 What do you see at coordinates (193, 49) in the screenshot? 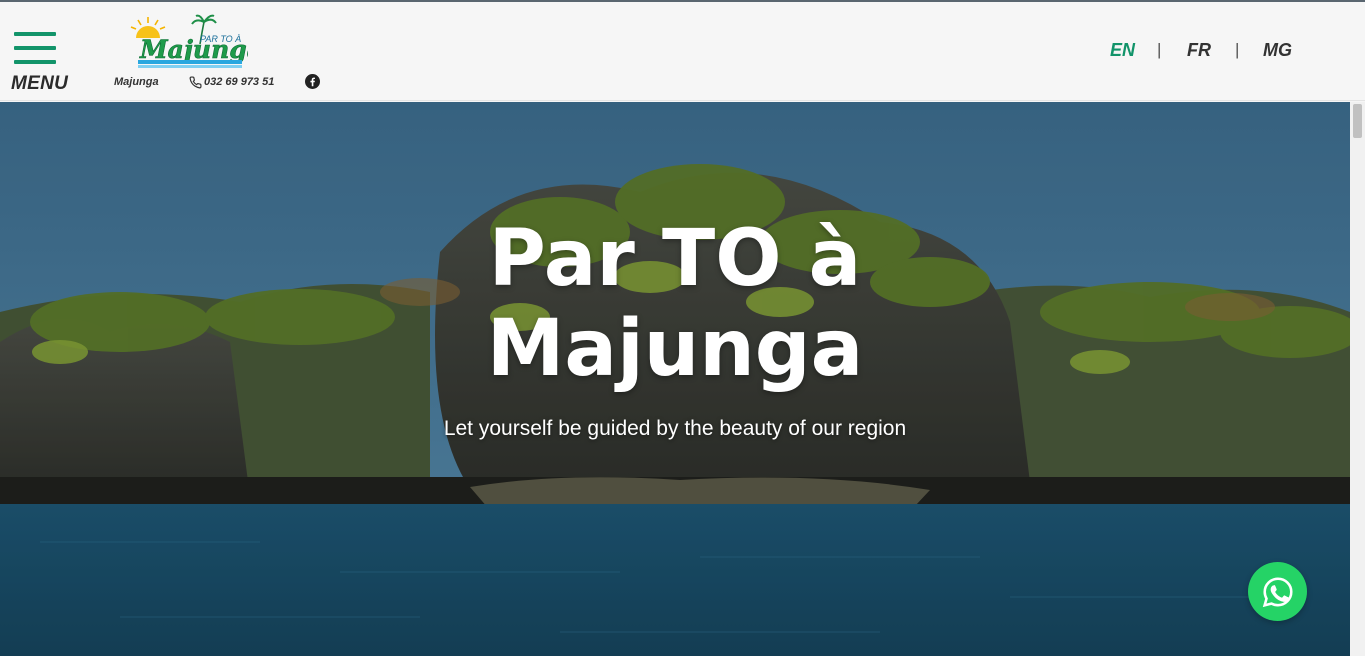
I see `svg-text: Majunga` at bounding box center [193, 49].